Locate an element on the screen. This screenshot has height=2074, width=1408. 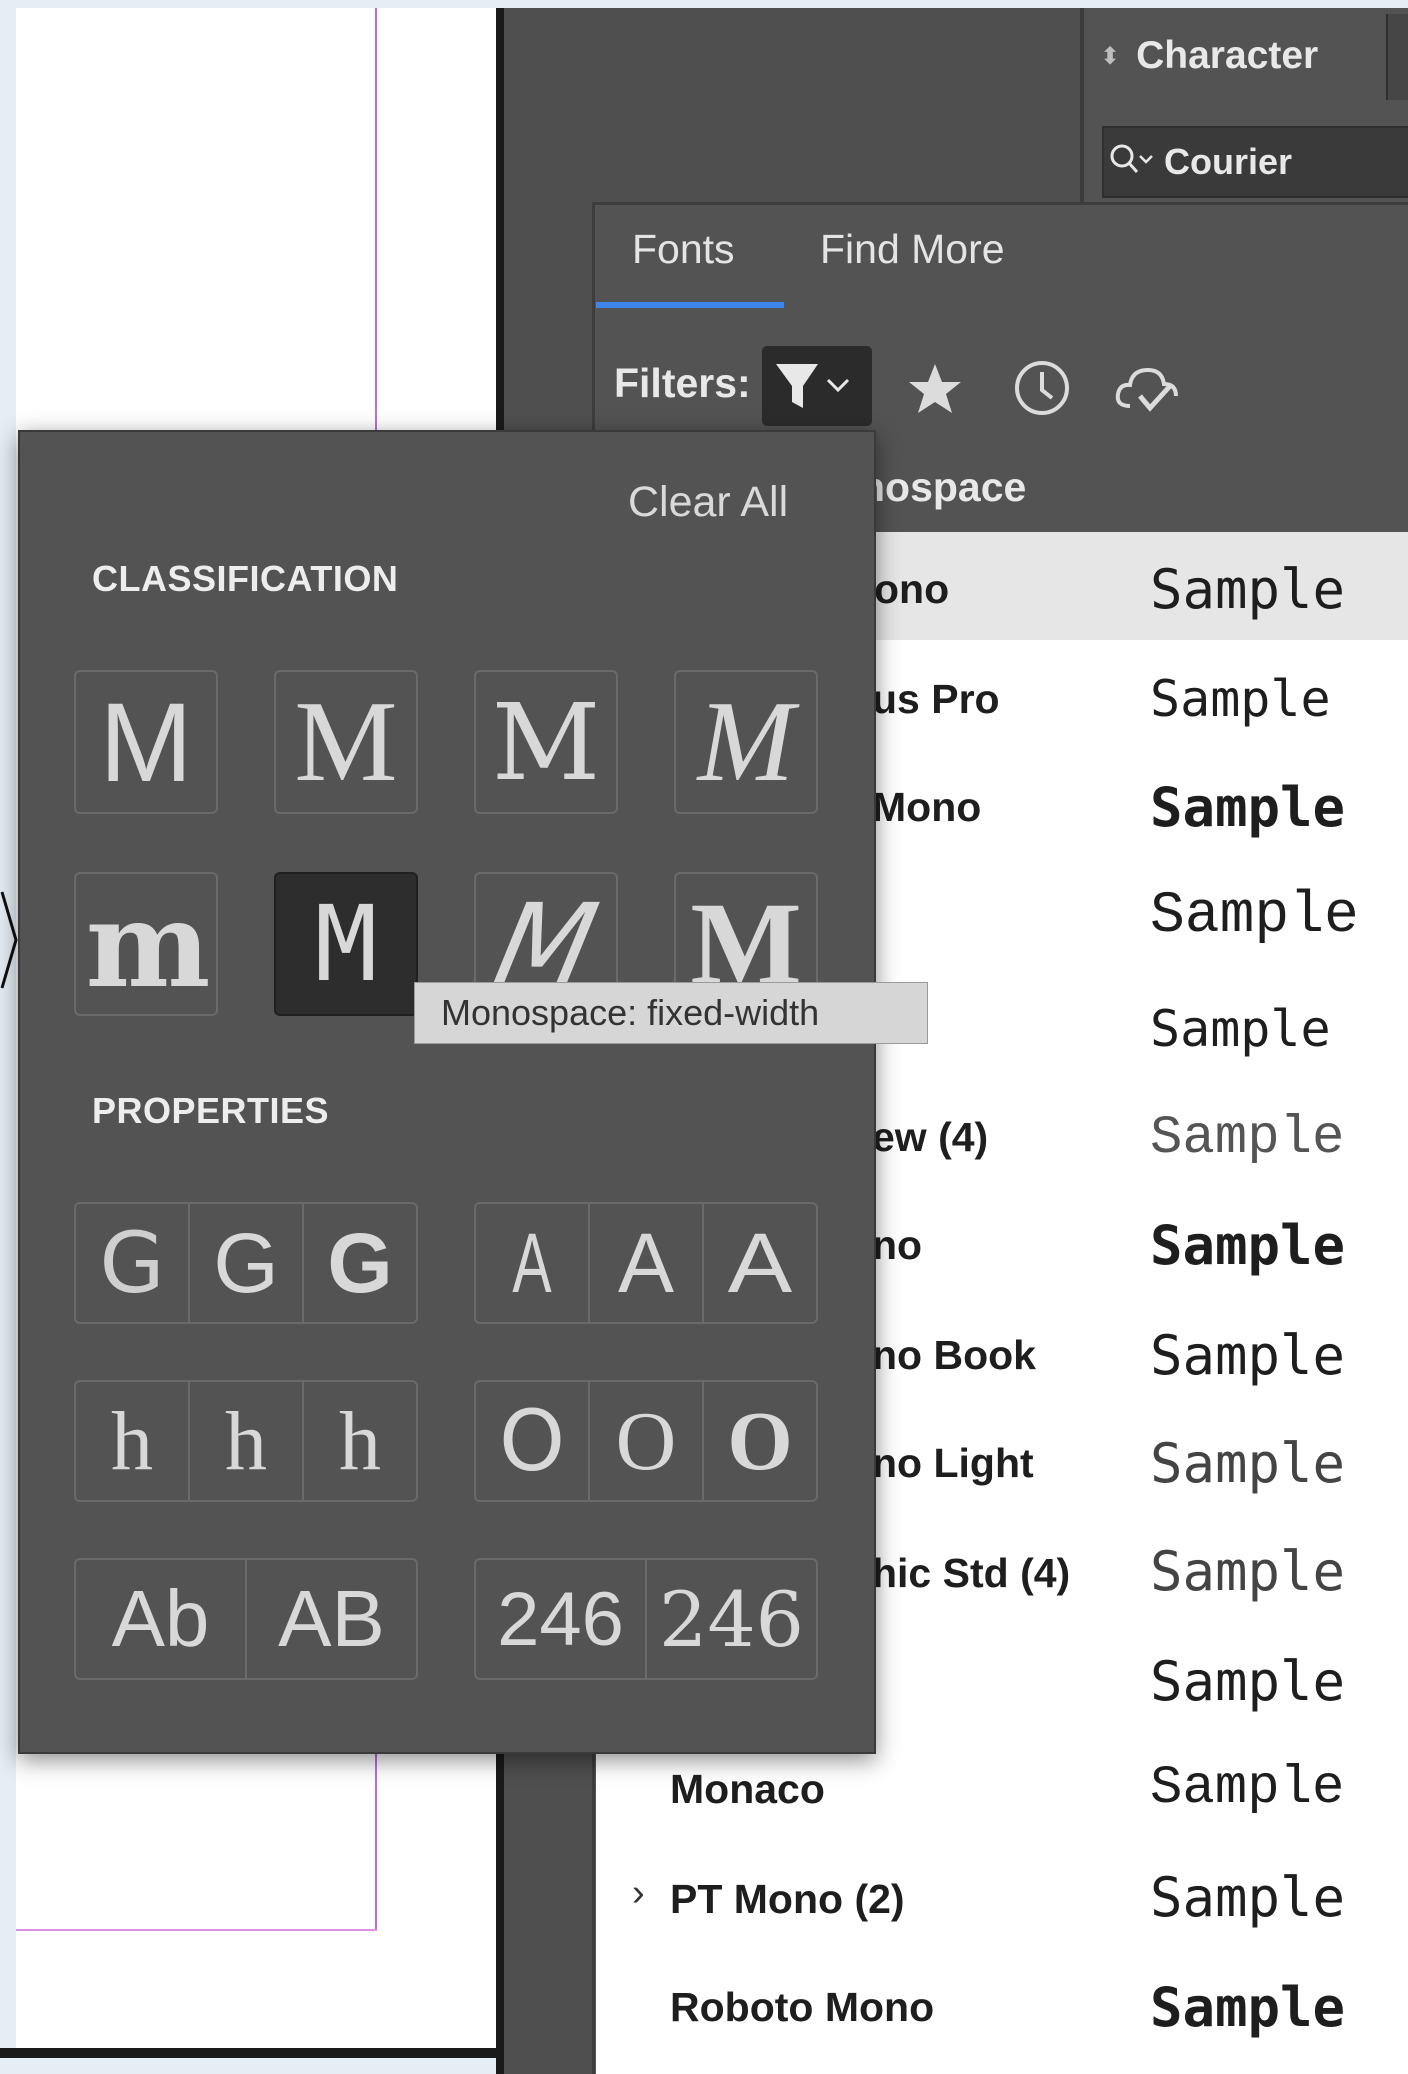
cloud-check-icon is located at coordinates (1148, 389).